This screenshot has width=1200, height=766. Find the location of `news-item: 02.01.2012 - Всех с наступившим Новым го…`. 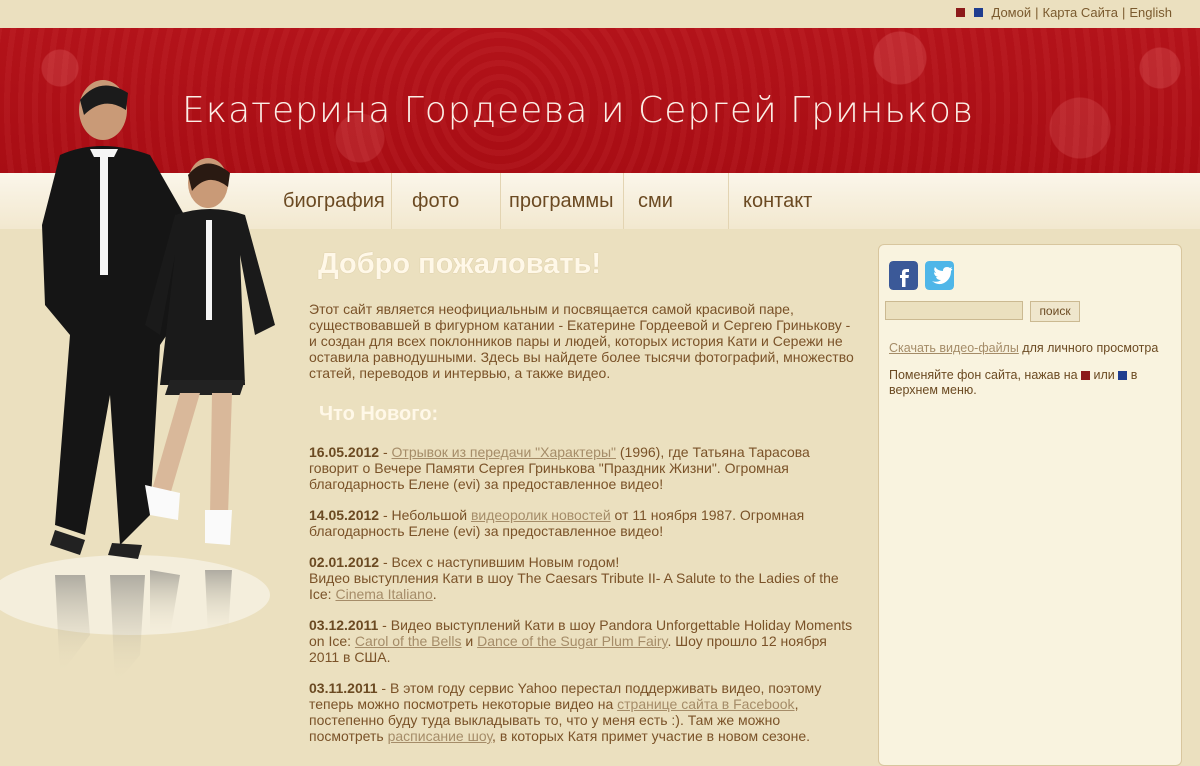

news-item: 02.01.2012 - Всех с наступившим Новым го… is located at coordinates (583, 578).